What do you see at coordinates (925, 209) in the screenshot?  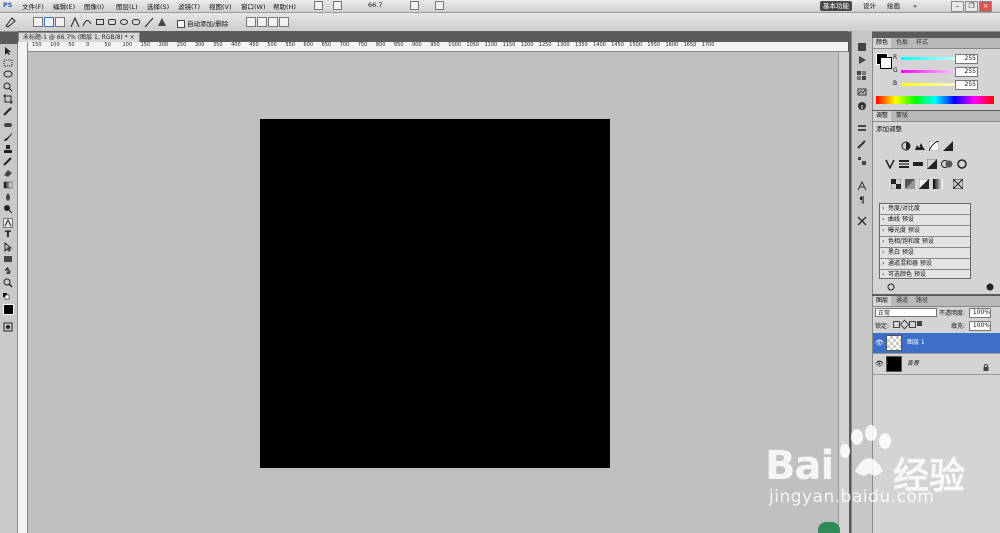 I see `preset-item: 亮度/对比度` at bounding box center [925, 209].